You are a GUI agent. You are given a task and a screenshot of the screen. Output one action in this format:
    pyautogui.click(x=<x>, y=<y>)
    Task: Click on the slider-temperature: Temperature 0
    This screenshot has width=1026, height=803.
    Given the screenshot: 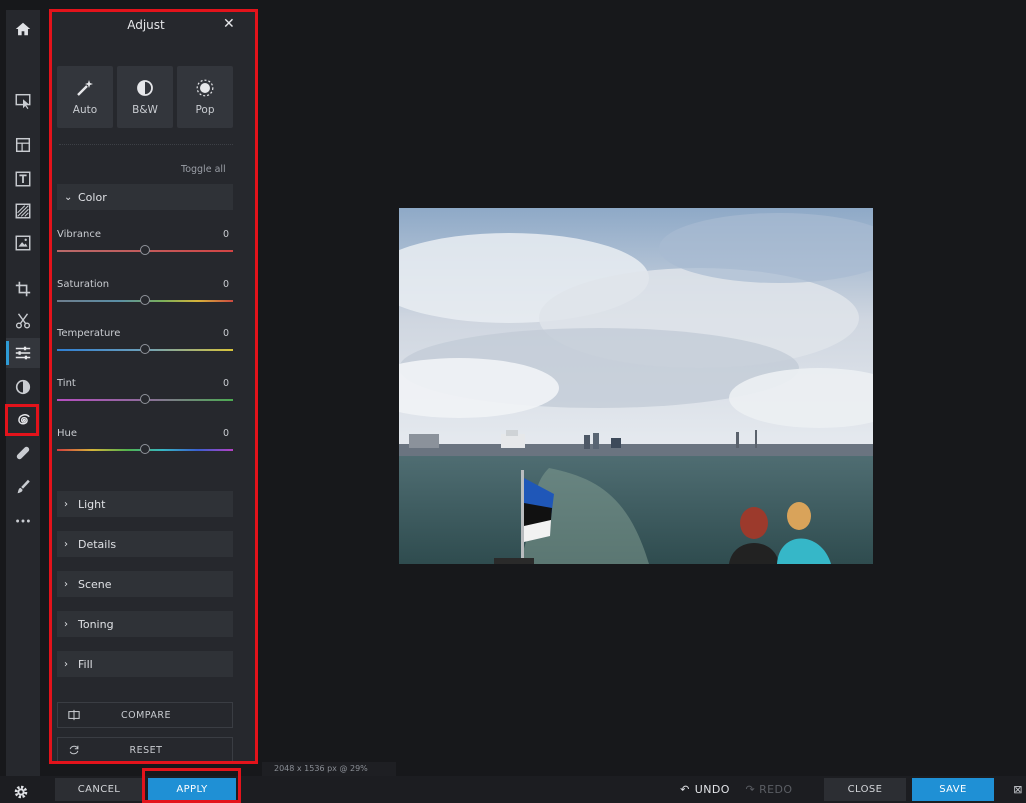 What is the action you would take?
    pyautogui.click(x=145, y=348)
    